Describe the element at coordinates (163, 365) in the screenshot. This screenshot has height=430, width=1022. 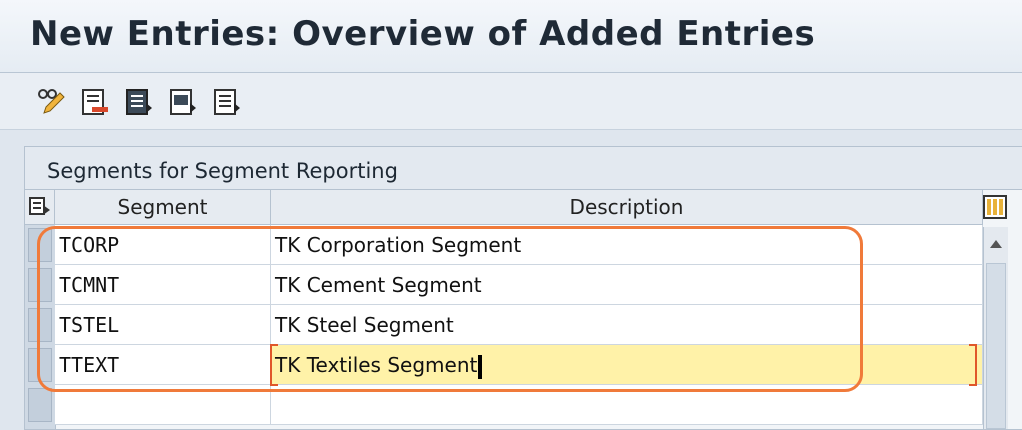
I see `segment-field: TTEXT` at that location.